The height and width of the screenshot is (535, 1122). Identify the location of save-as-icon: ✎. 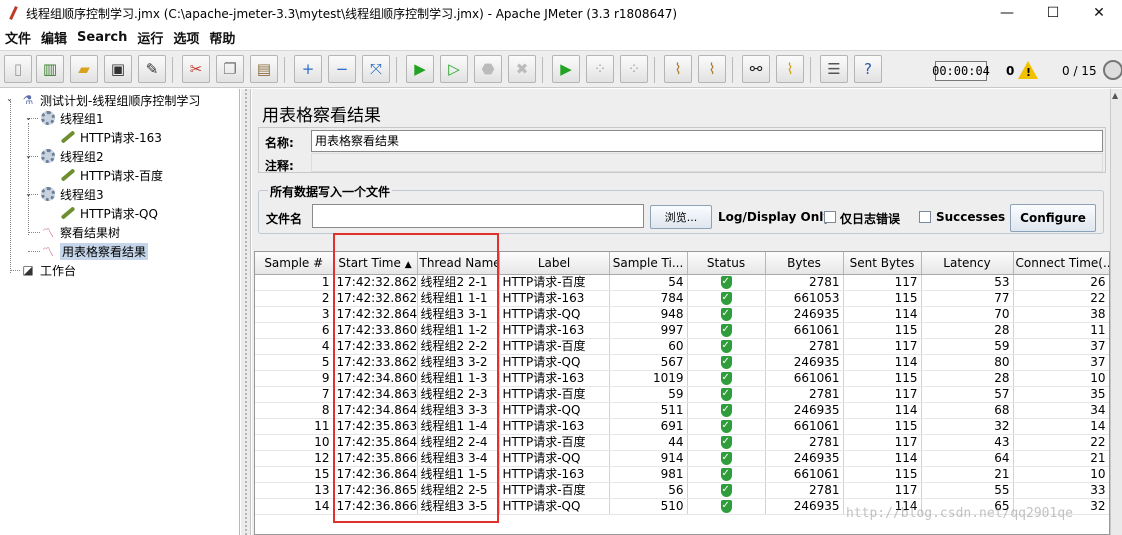
(152, 69).